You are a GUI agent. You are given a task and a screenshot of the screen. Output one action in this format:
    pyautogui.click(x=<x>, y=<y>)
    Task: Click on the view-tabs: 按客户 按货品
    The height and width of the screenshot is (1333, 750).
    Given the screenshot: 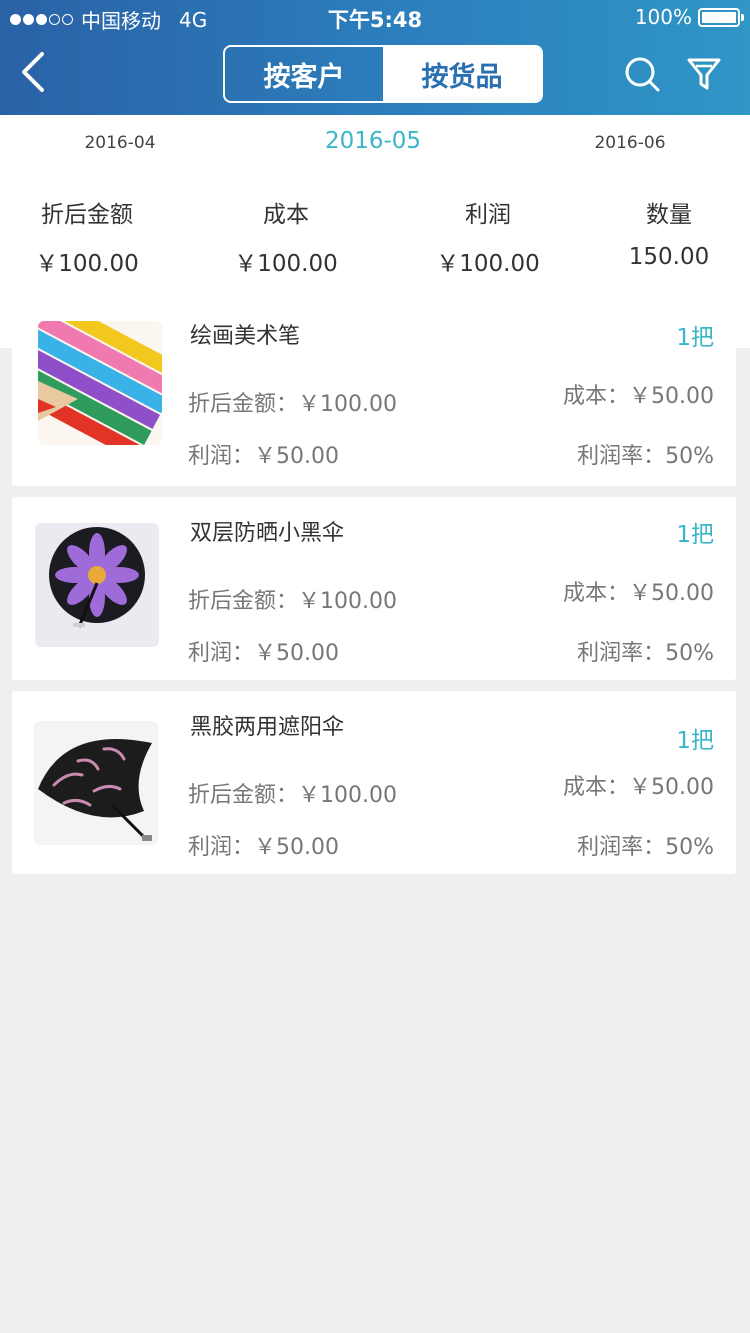 What is the action you would take?
    pyautogui.click(x=383, y=74)
    